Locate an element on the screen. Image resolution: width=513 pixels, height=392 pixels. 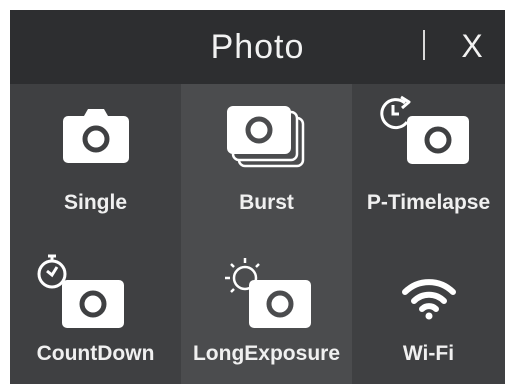
mode-label: Wi-Fi is located at coordinates (428, 353).